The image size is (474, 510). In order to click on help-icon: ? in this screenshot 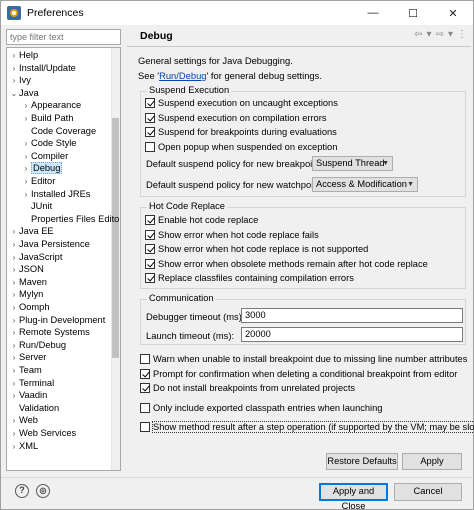, I will do `click(22, 491)`.